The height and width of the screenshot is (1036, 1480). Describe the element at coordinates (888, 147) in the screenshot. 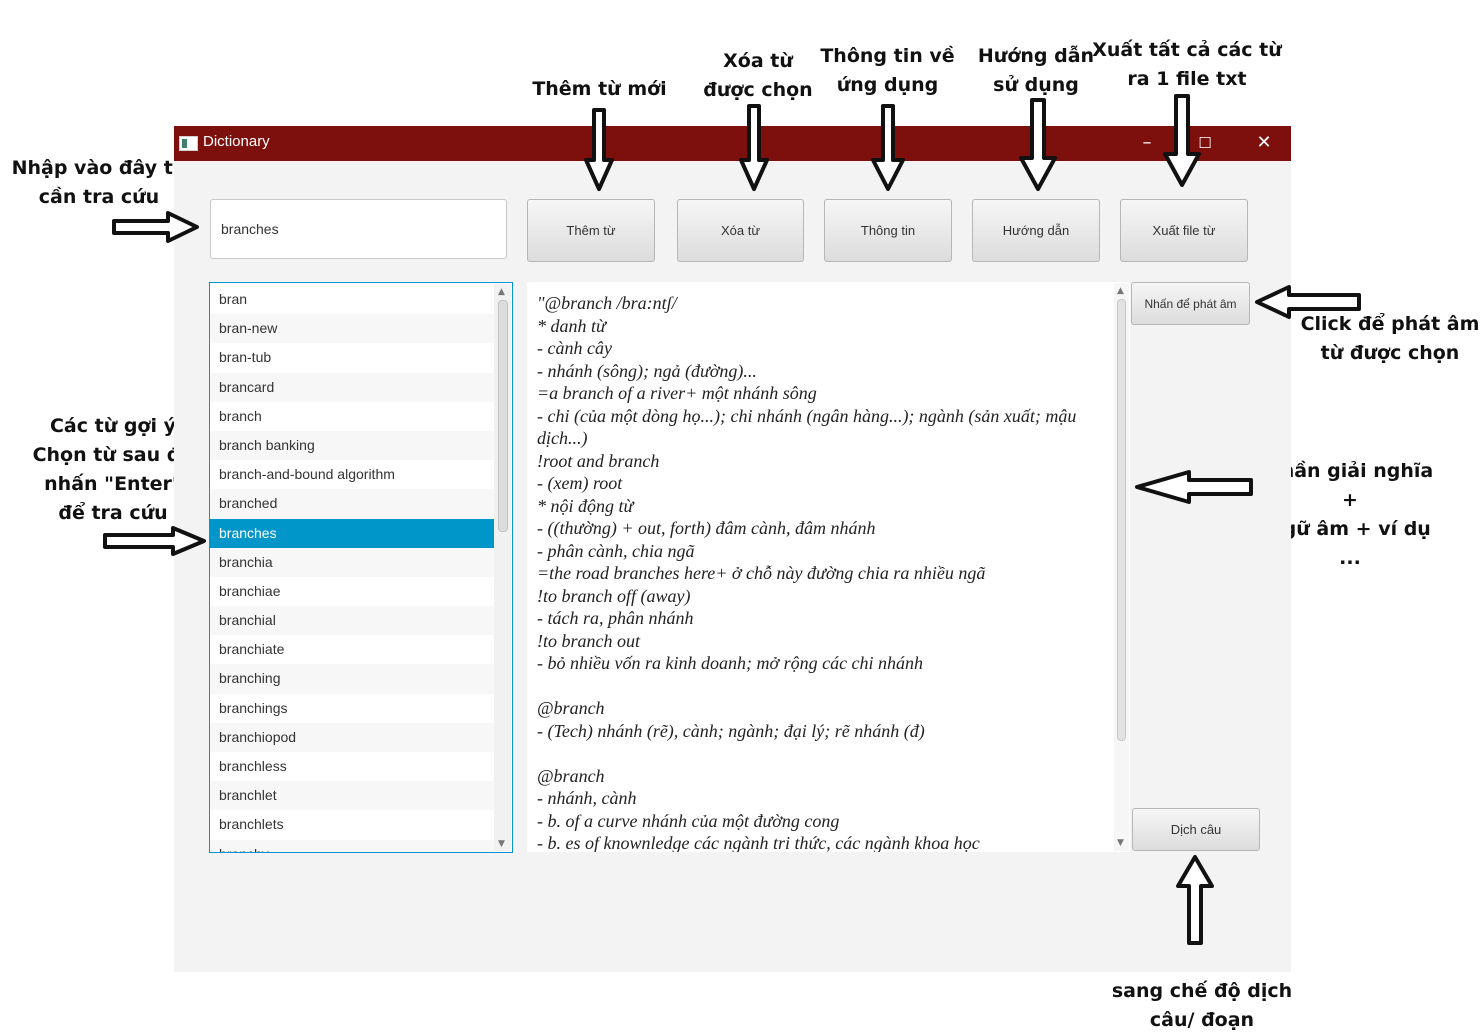

I see `arrow-down-info-icon` at that location.